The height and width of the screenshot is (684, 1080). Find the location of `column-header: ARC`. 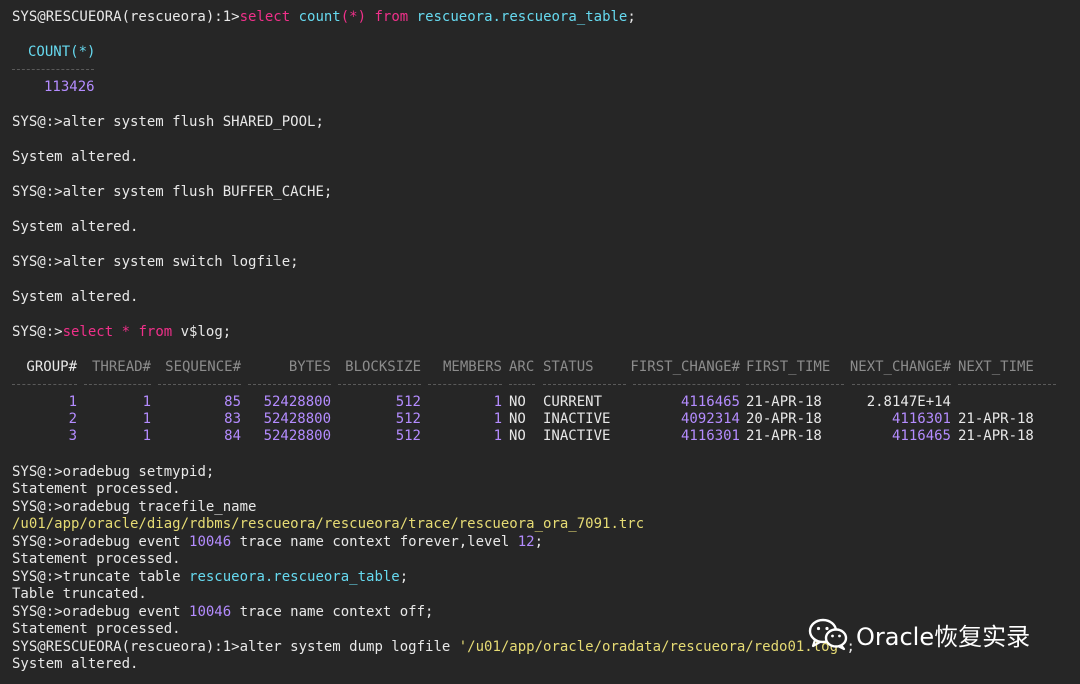

column-header: ARC is located at coordinates (522, 367).